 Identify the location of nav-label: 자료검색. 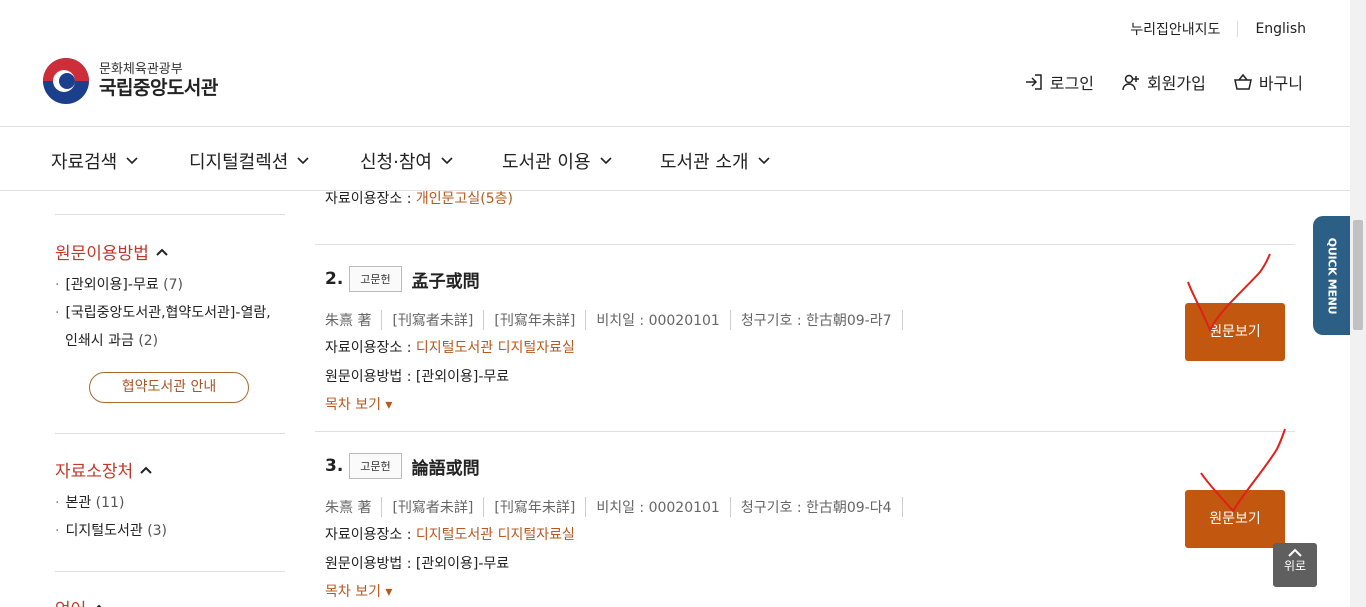
(84, 162).